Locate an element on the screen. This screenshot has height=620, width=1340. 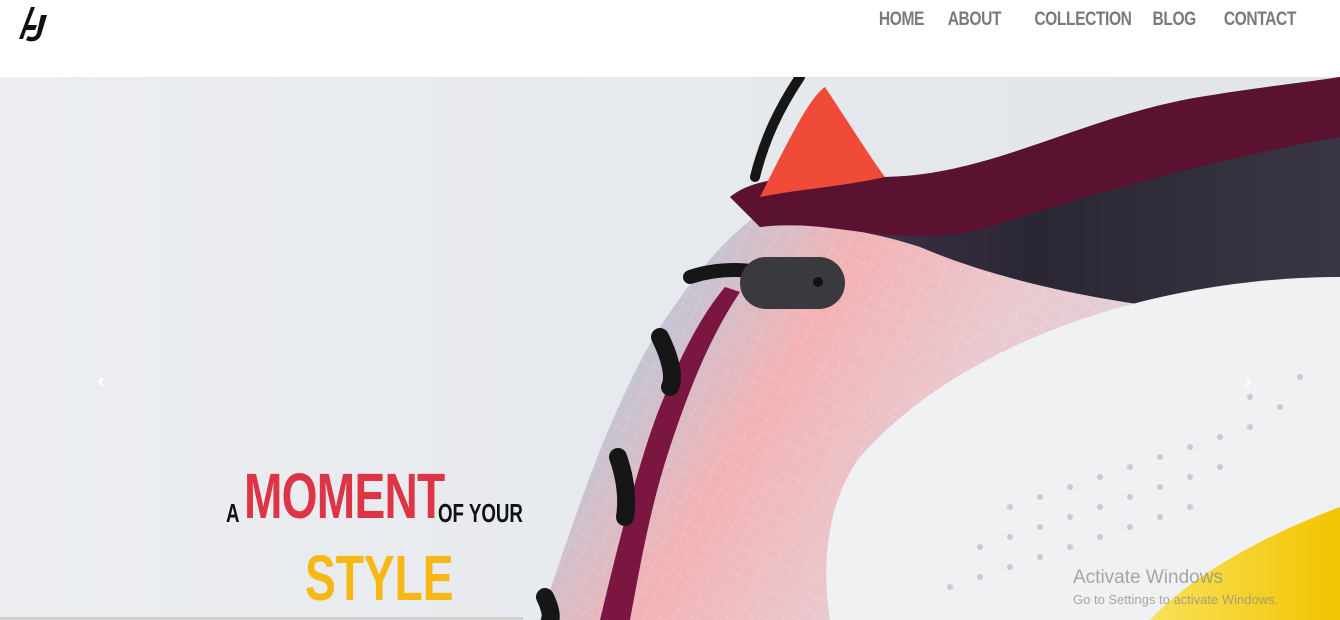
main-nav: HOME ABOUT COLLECTION BLOG CONTACT is located at coordinates (1082, 20).